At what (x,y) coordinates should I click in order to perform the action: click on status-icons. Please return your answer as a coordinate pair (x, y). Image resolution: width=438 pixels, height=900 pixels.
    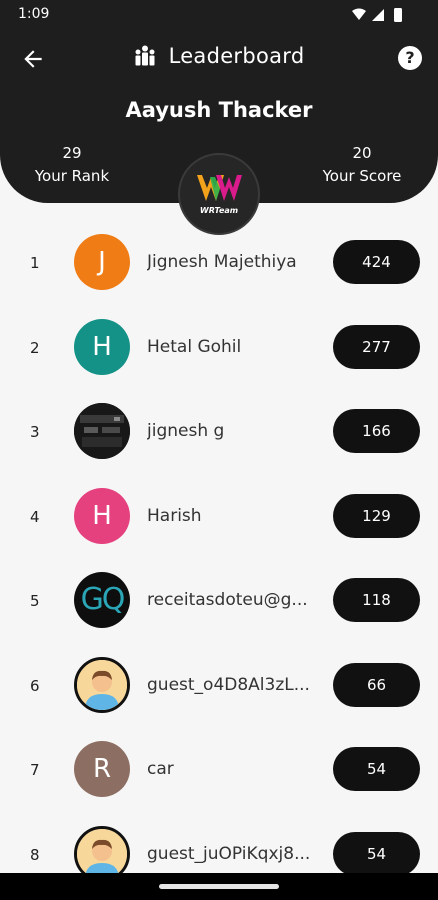
    Looking at the image, I should click on (377, 15).